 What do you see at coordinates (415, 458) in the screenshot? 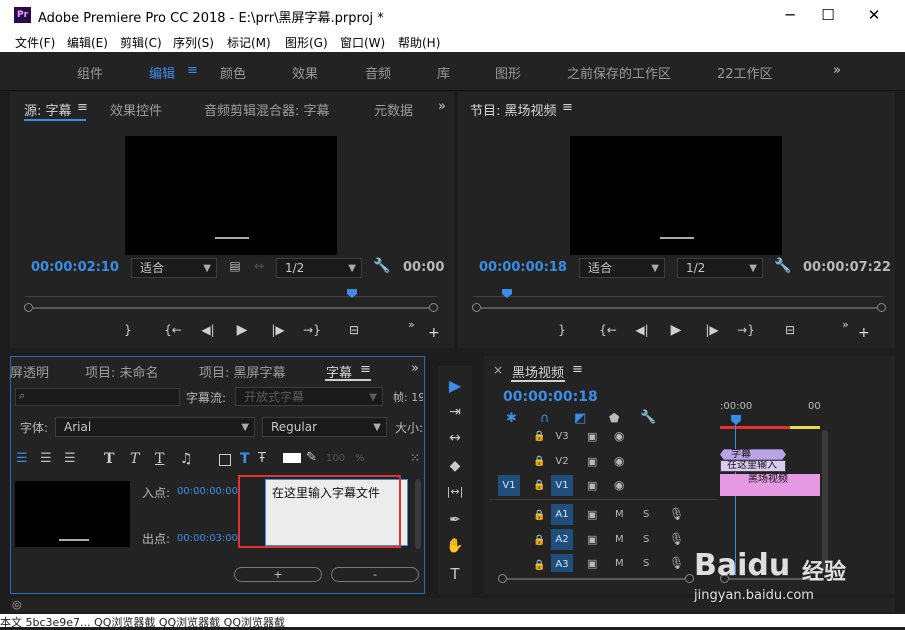
I see `grid-position-icon: ⁙` at bounding box center [415, 458].